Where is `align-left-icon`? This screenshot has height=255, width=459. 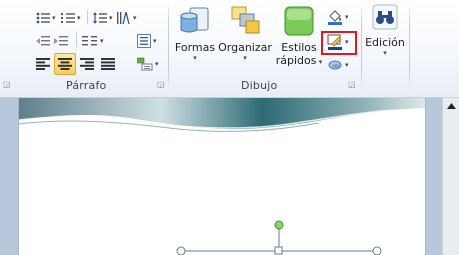 align-left-icon is located at coordinates (43, 64).